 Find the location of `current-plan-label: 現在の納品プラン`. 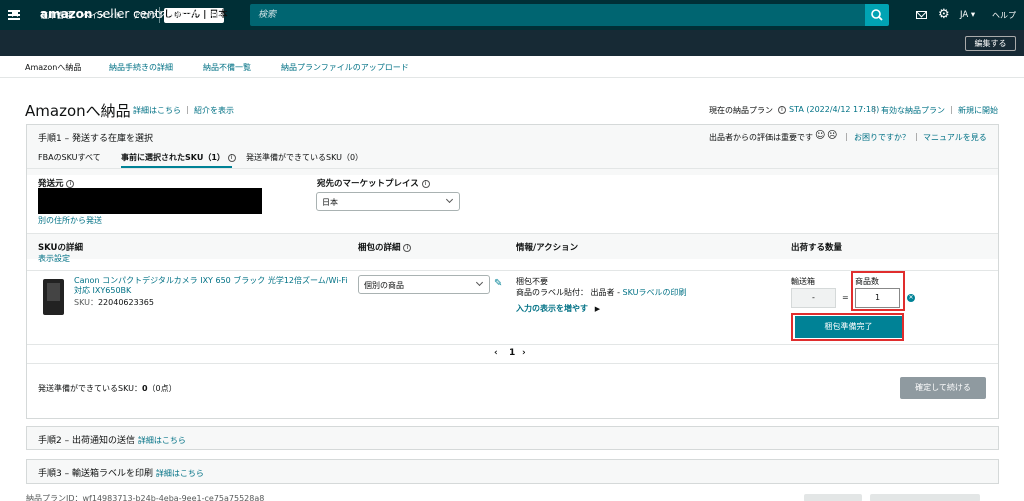

current-plan-label: 現在の納品プラン is located at coordinates (741, 110).